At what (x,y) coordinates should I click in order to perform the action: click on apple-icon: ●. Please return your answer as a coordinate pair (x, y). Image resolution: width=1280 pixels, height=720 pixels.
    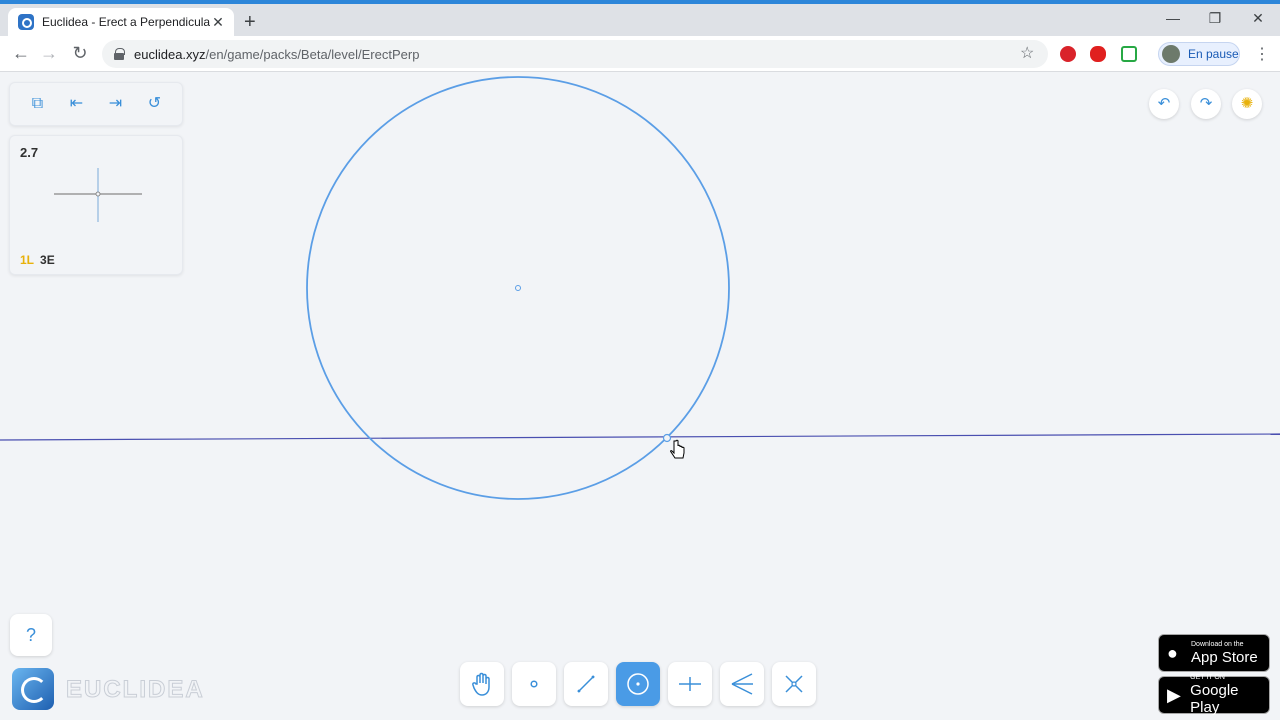
    Looking at the image, I should click on (1172, 652).